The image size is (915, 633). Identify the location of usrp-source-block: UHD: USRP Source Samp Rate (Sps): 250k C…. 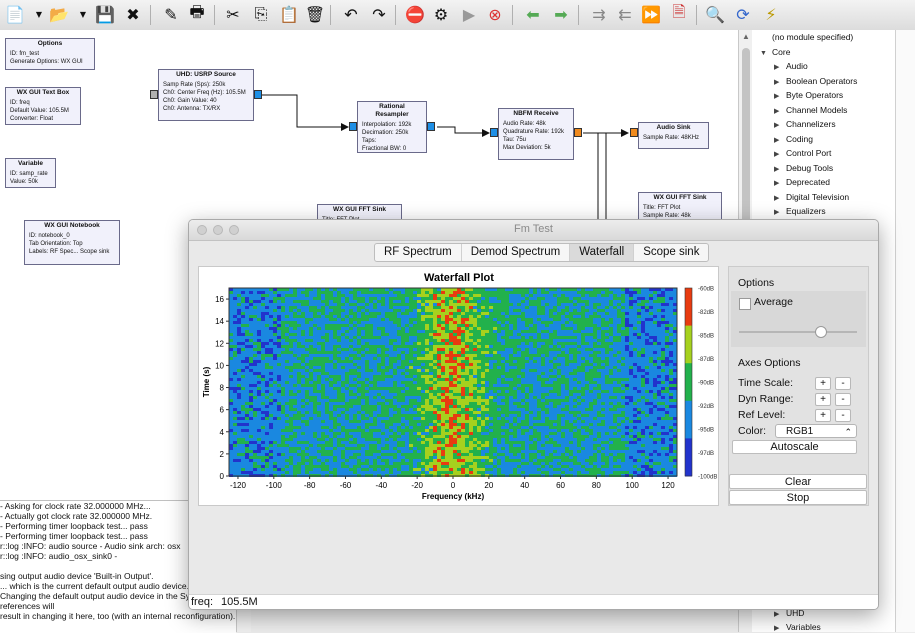
(206, 95).